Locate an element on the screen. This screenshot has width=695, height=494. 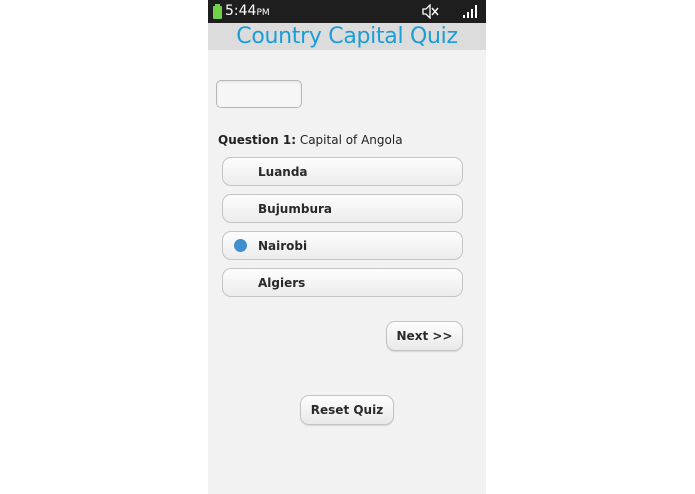
mute-icon is located at coordinates (430, 11).